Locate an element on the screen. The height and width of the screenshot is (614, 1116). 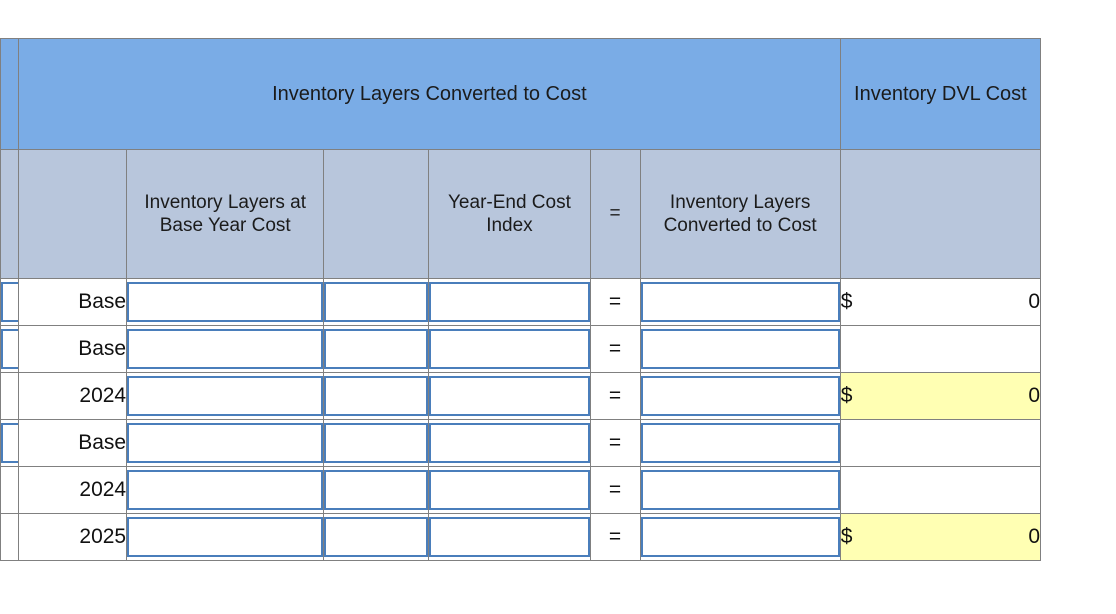
dvl-cost-cell is located at coordinates (940, 349).